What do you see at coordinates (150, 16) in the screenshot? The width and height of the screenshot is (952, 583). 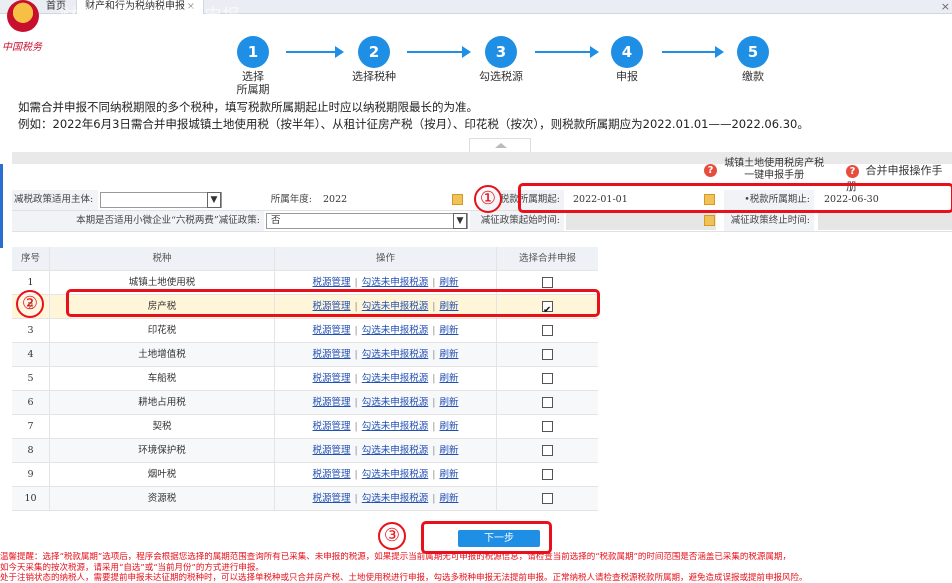 I see `title-watermark: 财产和行为税纳税申报` at bounding box center [150, 16].